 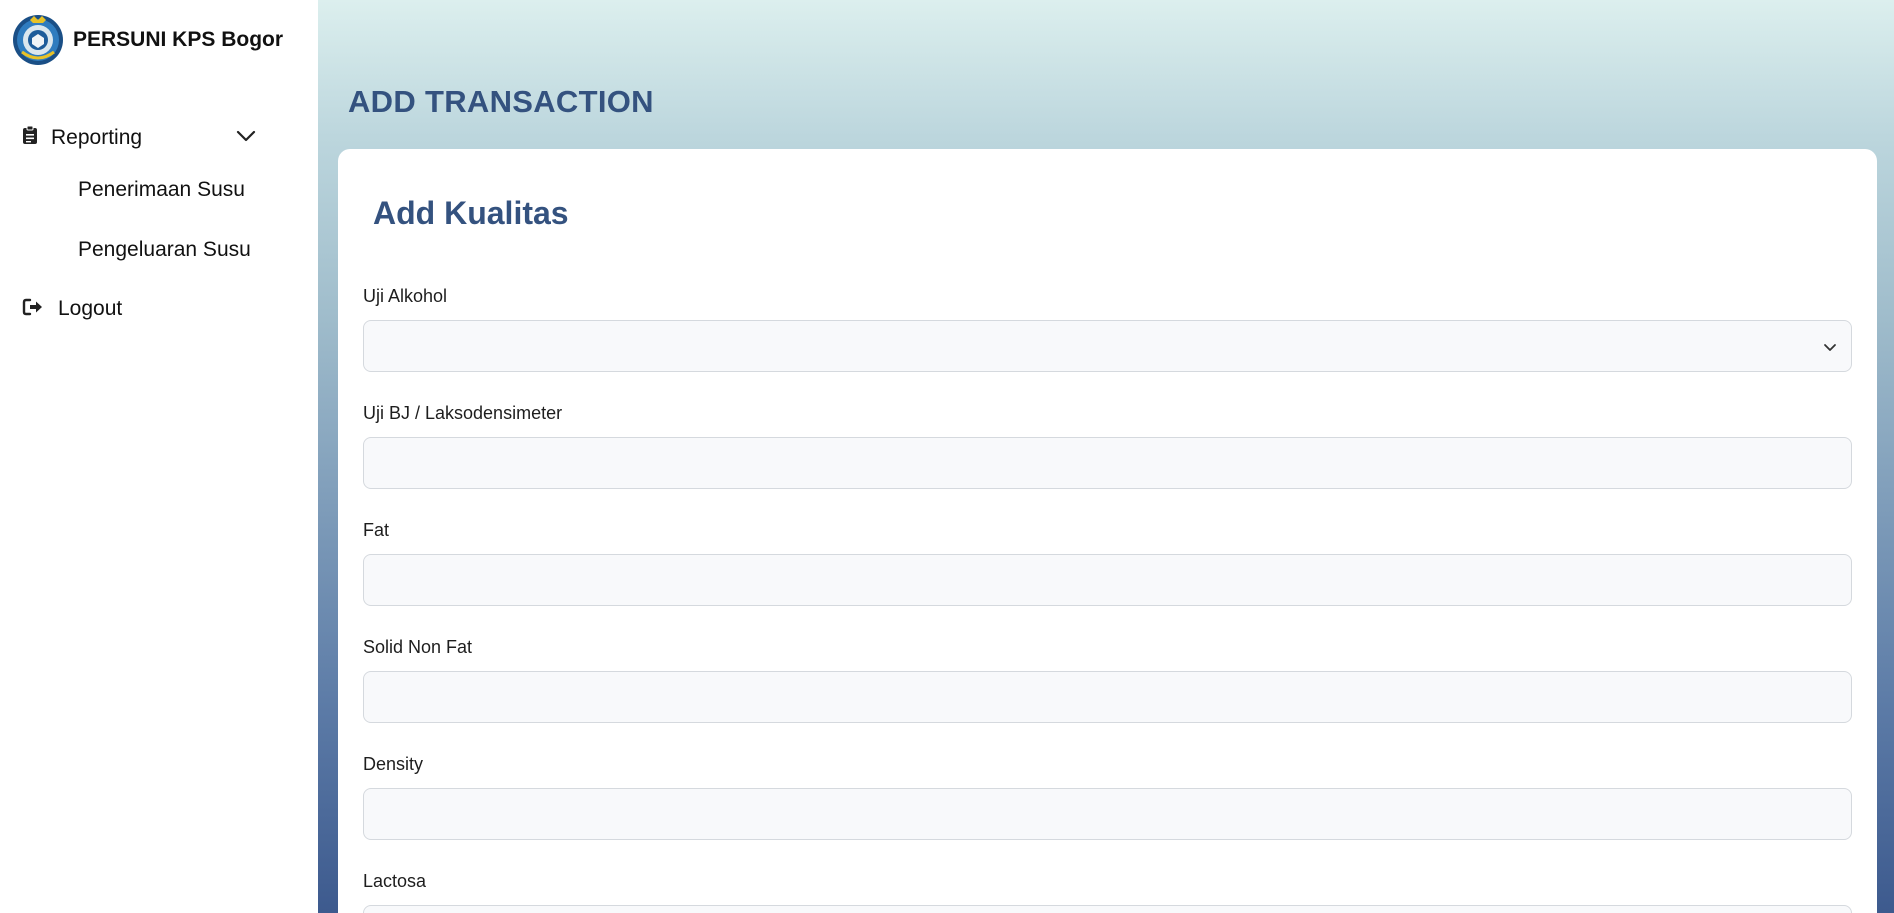 I want to click on uji-bj-label: Uji BJ / Laksodensimeter, so click(x=463, y=413).